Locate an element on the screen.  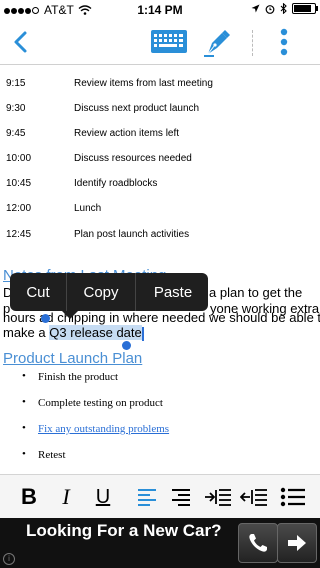
text-fragment: a plan to get the is located at coordinates (256, 292).